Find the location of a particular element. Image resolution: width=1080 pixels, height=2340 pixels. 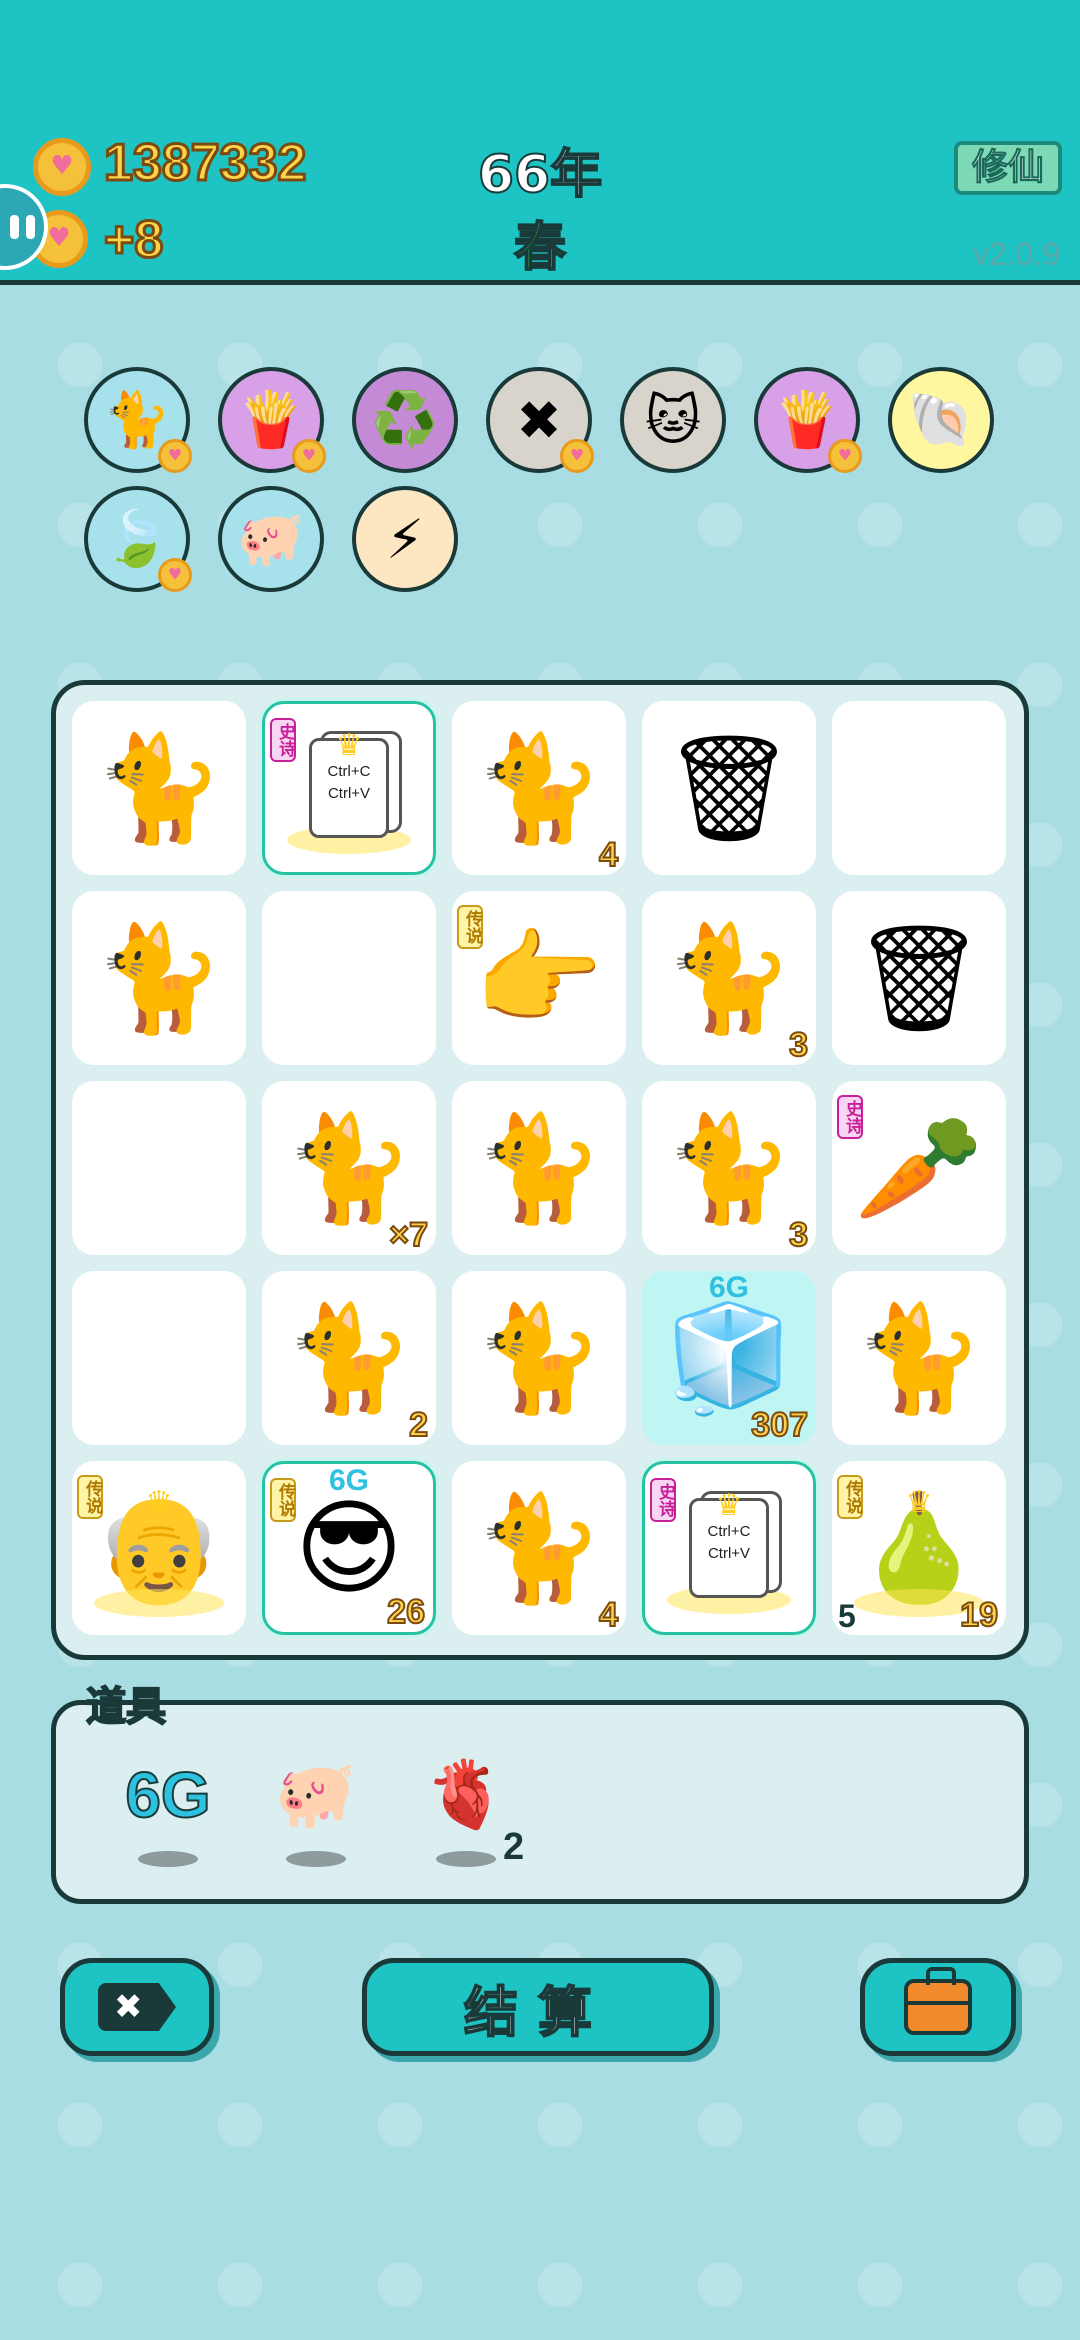

fridge-icon: 🧊 is located at coordinates (729, 1358).